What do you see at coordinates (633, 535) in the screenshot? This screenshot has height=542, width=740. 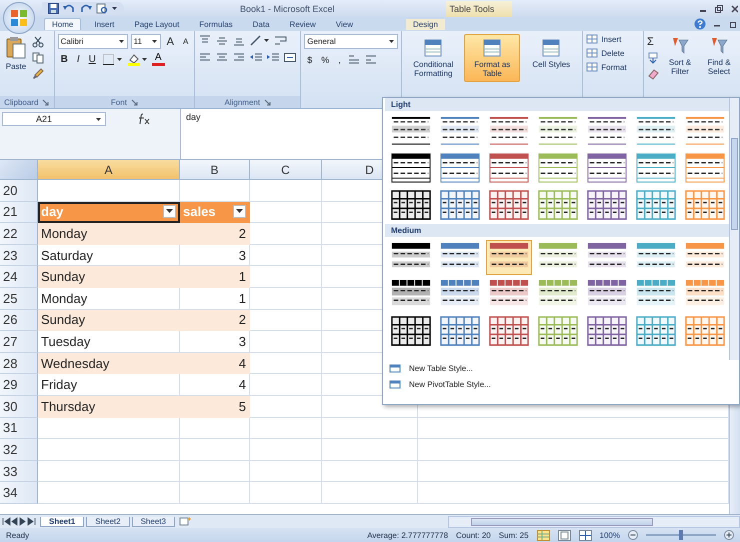 I see `zoom-out-icon` at bounding box center [633, 535].